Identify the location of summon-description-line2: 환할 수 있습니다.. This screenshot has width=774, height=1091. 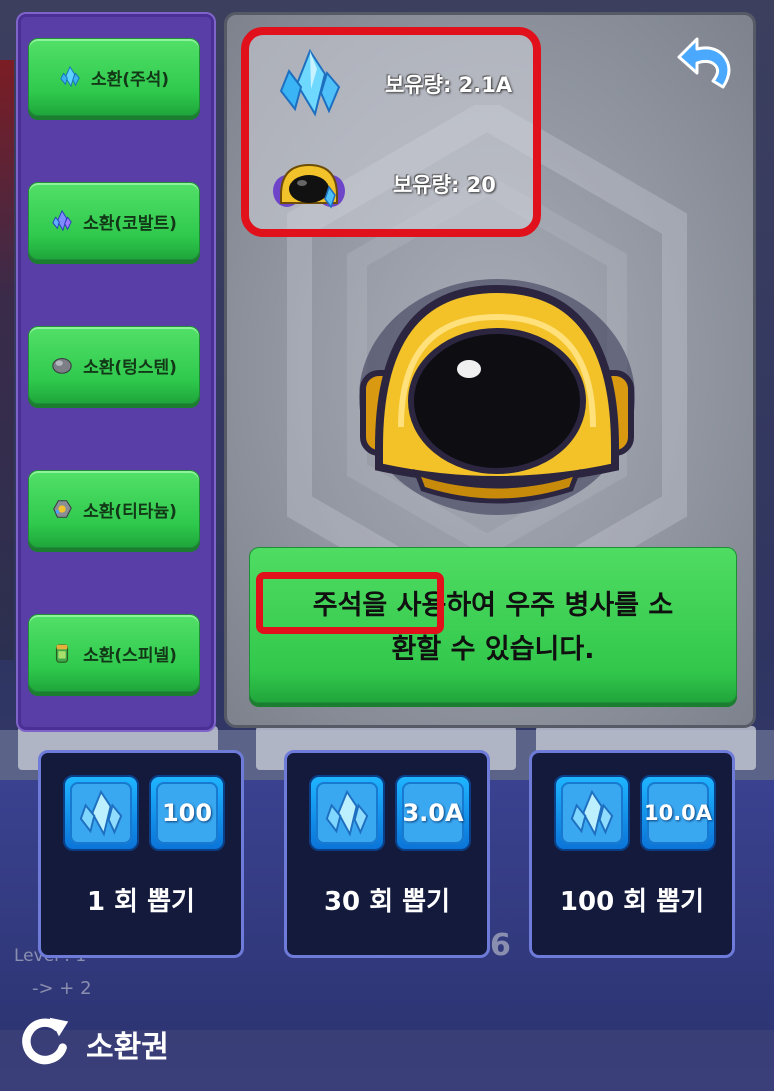
(493, 649).